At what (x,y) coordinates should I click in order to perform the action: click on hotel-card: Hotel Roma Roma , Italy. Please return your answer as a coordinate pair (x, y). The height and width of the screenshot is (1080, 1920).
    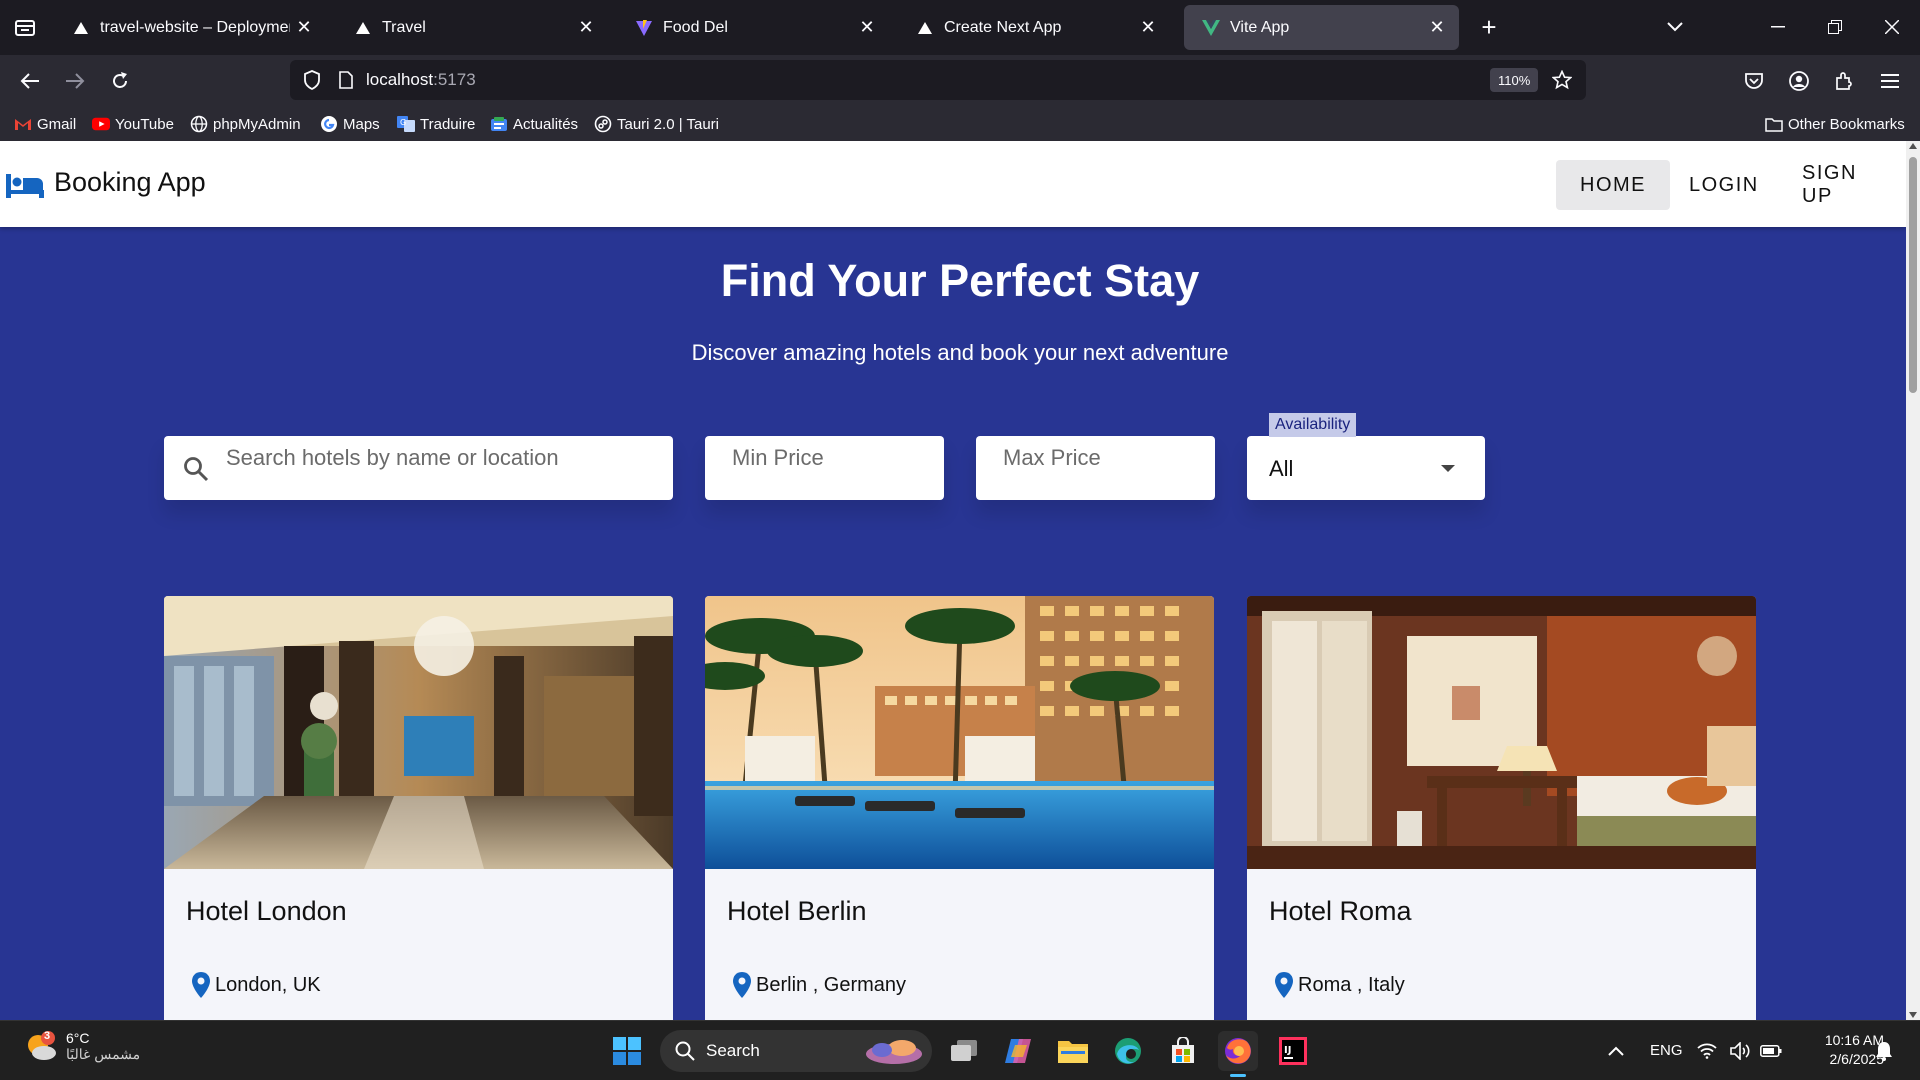
    Looking at the image, I should click on (1501, 808).